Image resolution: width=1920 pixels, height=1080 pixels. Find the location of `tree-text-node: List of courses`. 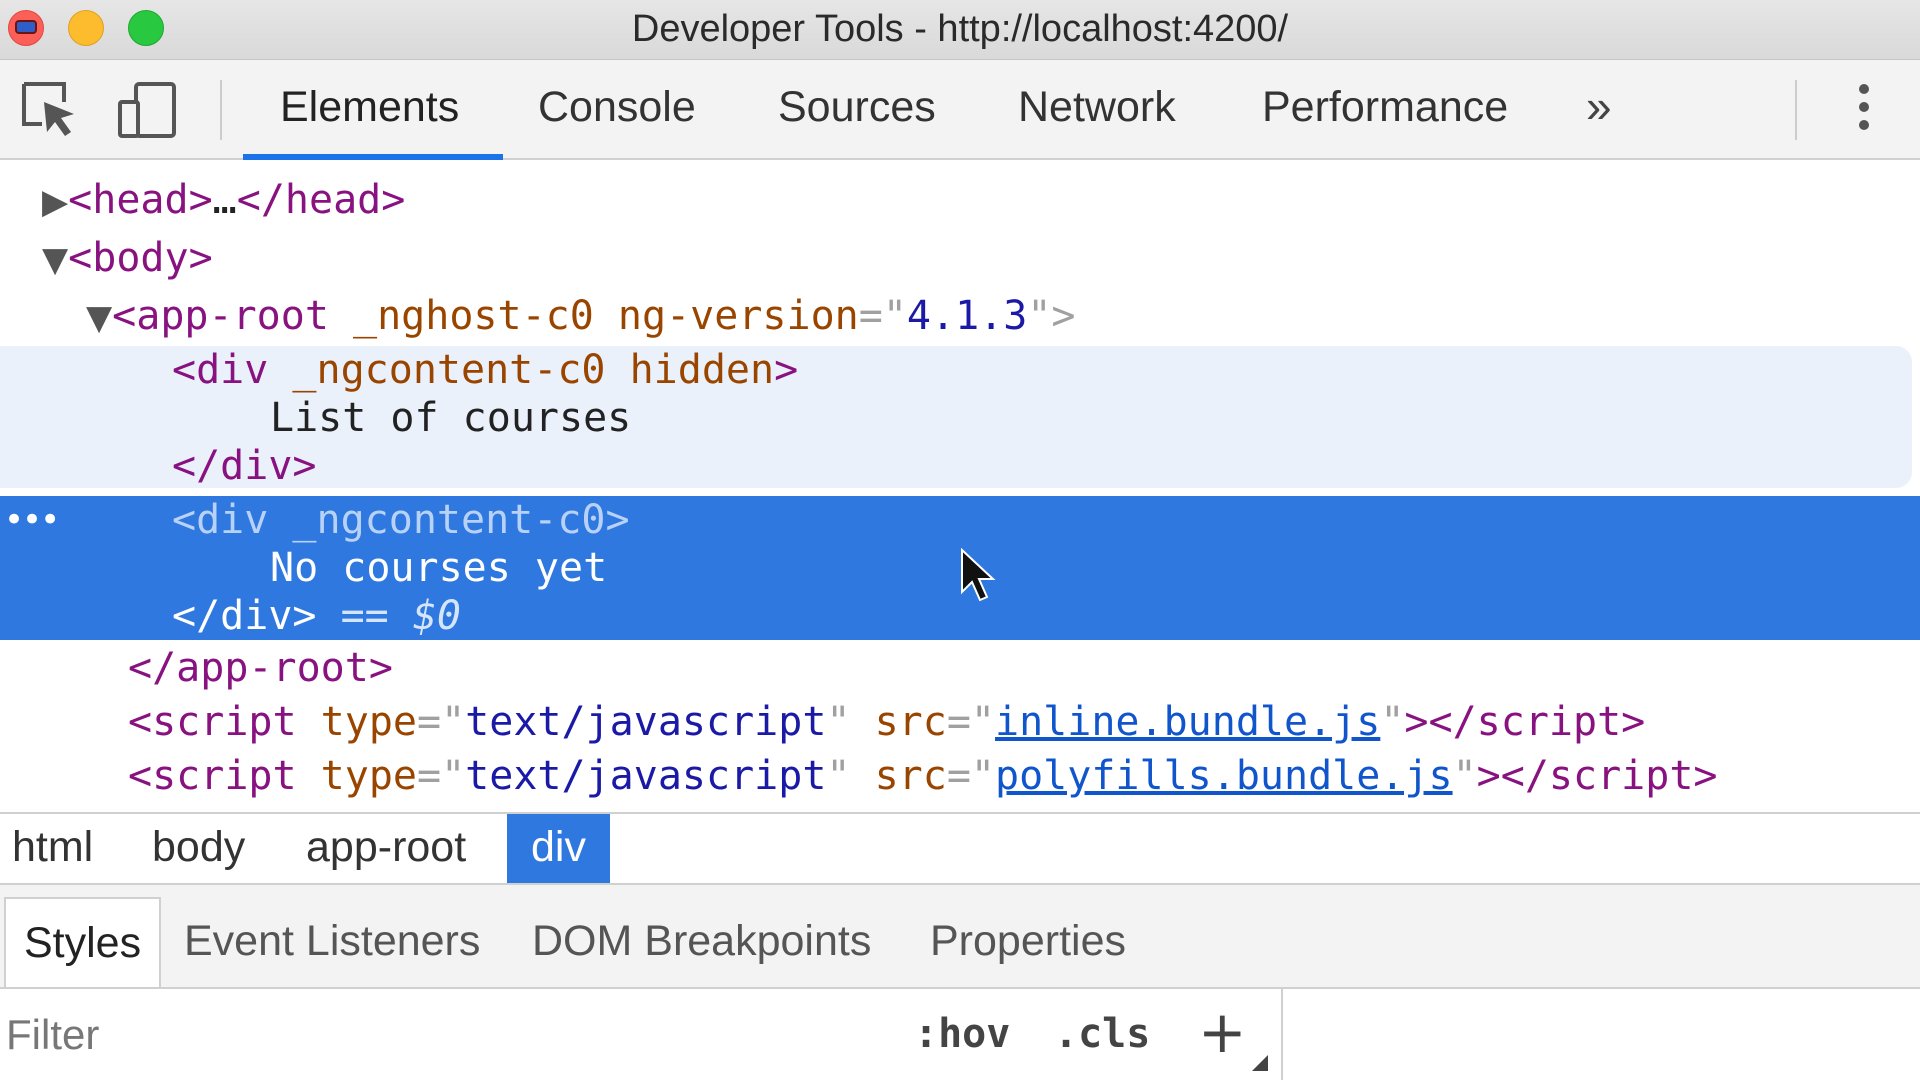

tree-text-node: List of courses is located at coordinates (450, 418).